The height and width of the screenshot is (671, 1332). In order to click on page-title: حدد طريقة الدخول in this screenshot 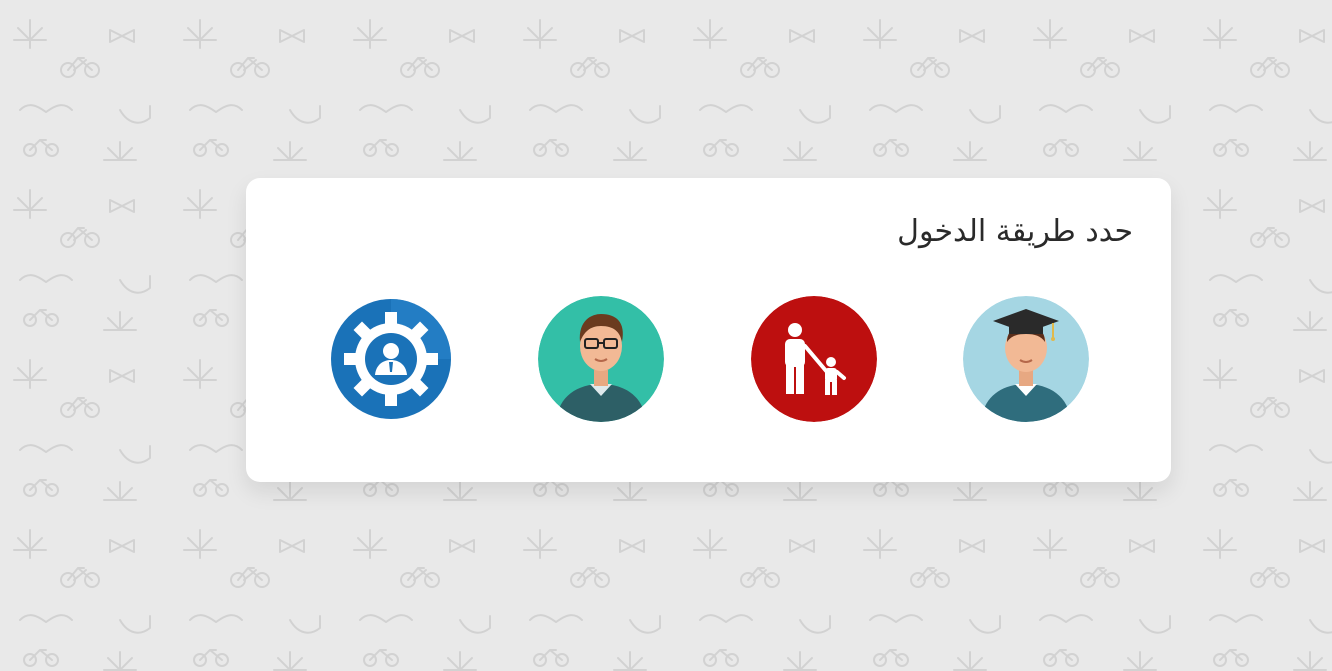, I will do `click(1015, 231)`.